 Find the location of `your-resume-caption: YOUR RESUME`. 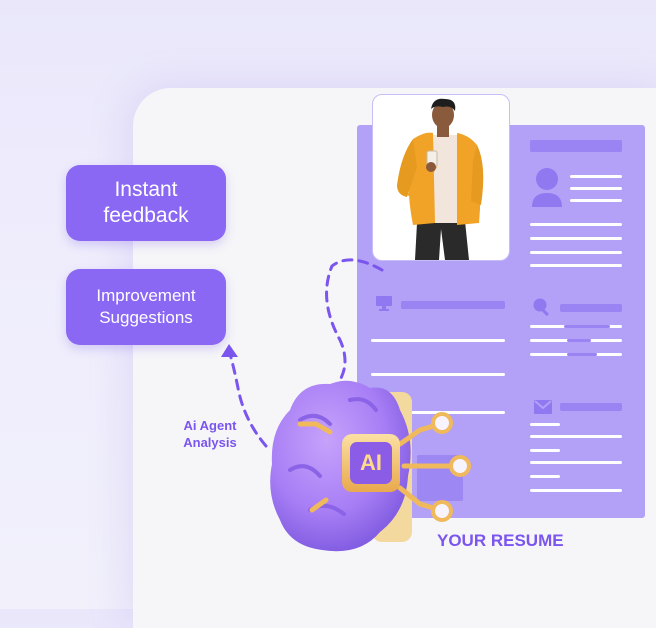

your-resume-caption: YOUR RESUME is located at coordinates (500, 540).